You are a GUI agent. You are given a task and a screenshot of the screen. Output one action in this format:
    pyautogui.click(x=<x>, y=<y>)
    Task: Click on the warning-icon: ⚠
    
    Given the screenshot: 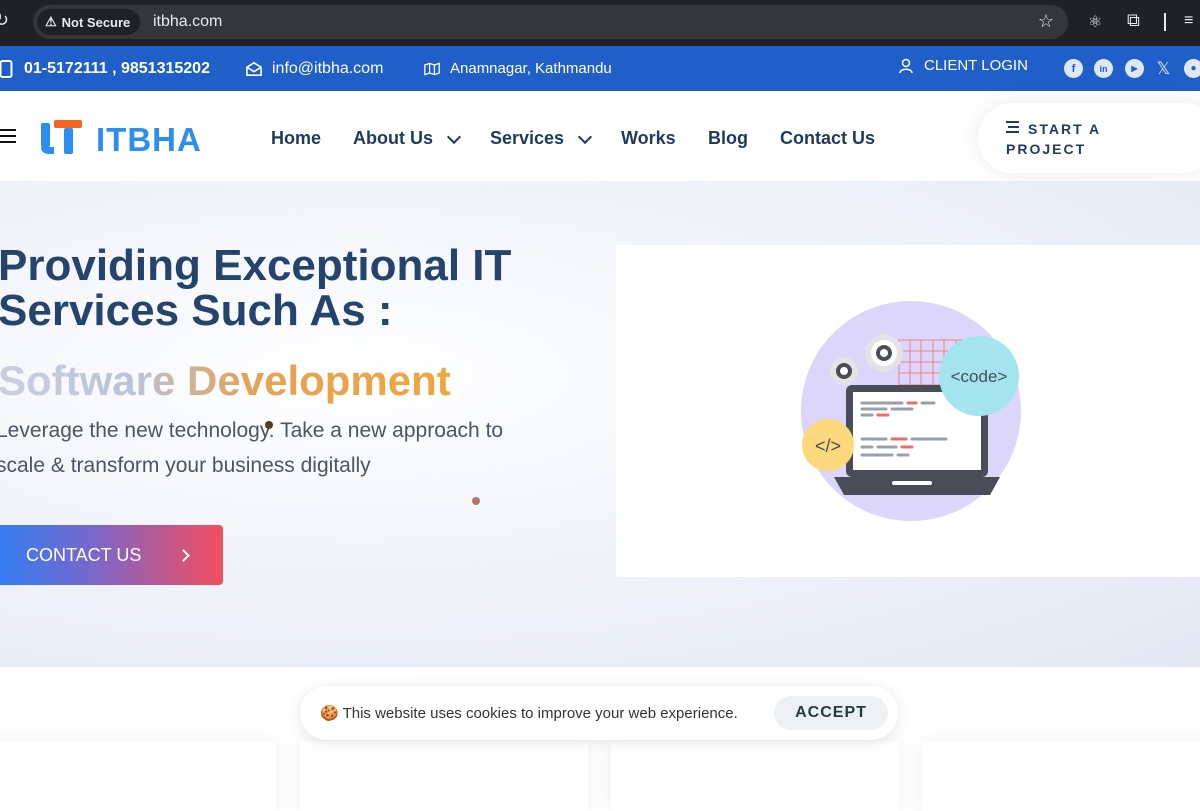 What is the action you would take?
    pyautogui.click(x=51, y=21)
    